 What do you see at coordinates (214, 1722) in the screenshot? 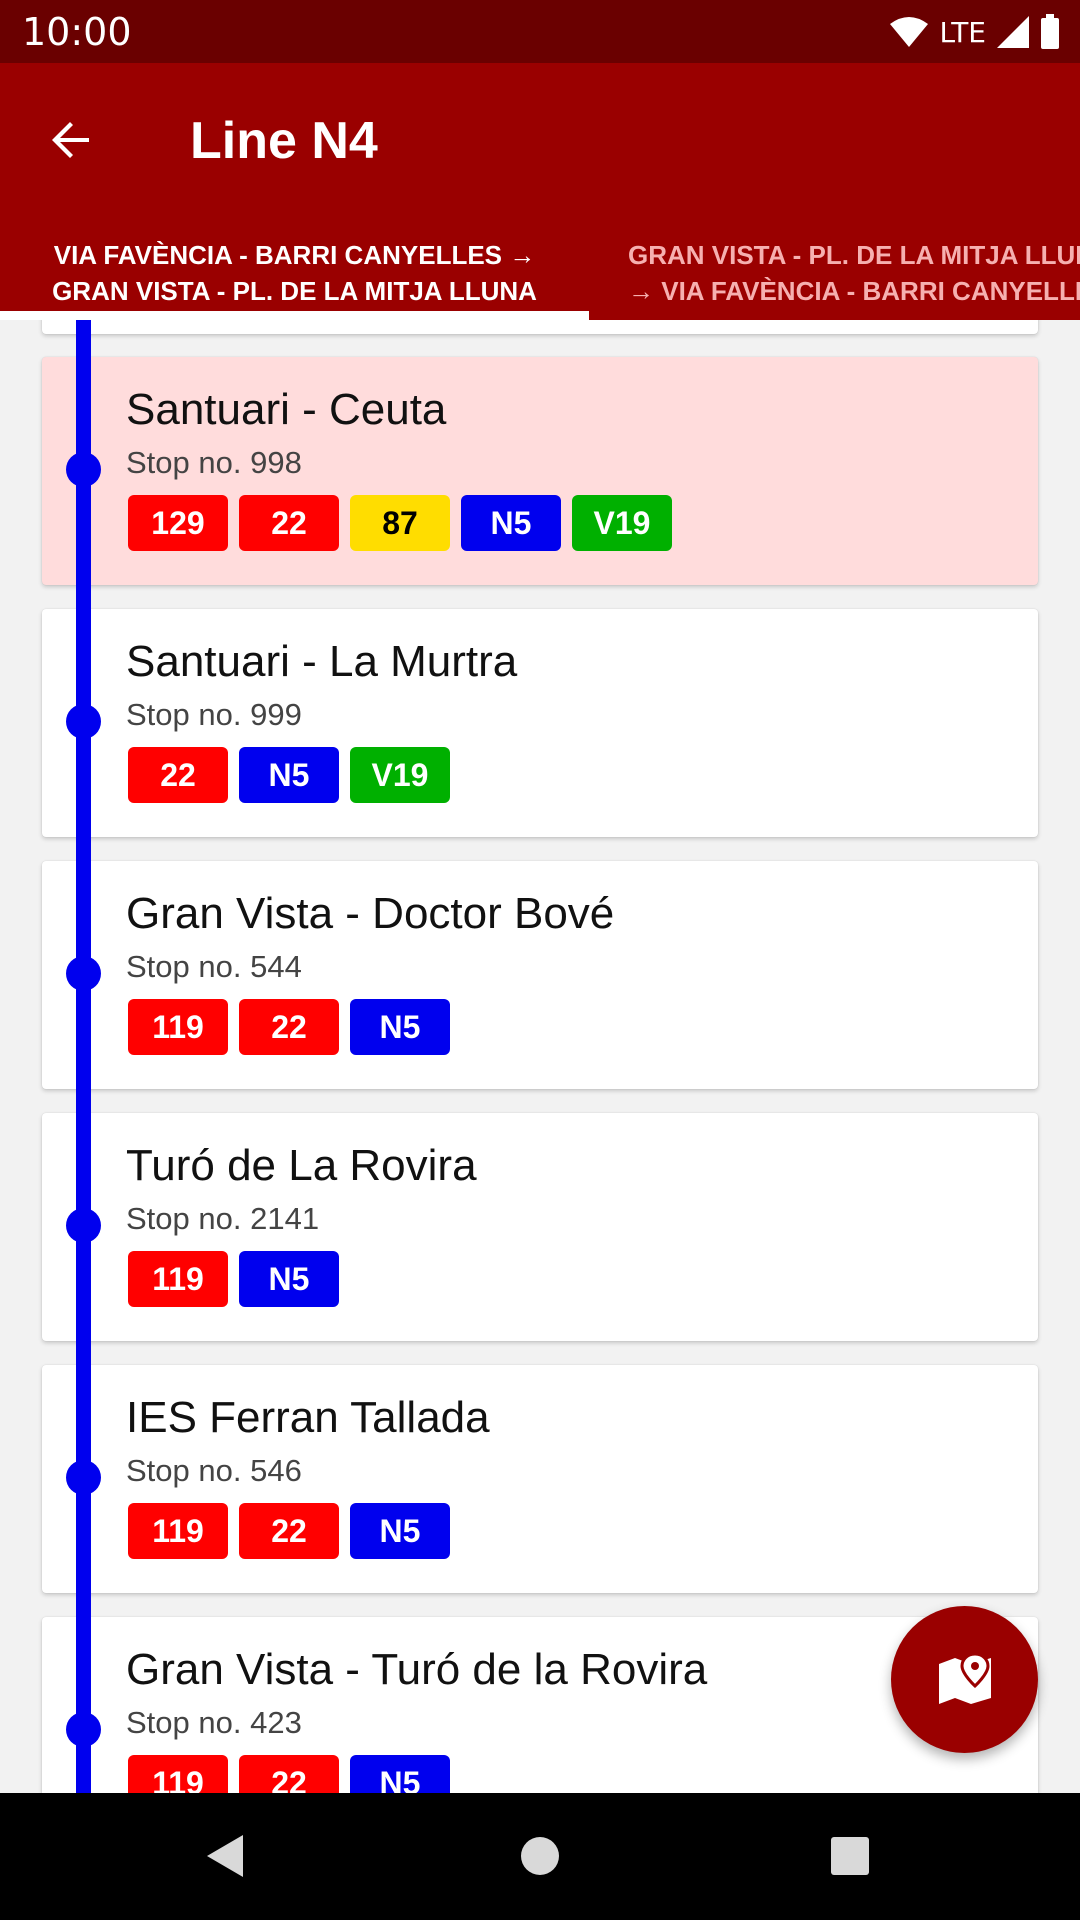
I see `stop-number: Stop no. 423` at bounding box center [214, 1722].